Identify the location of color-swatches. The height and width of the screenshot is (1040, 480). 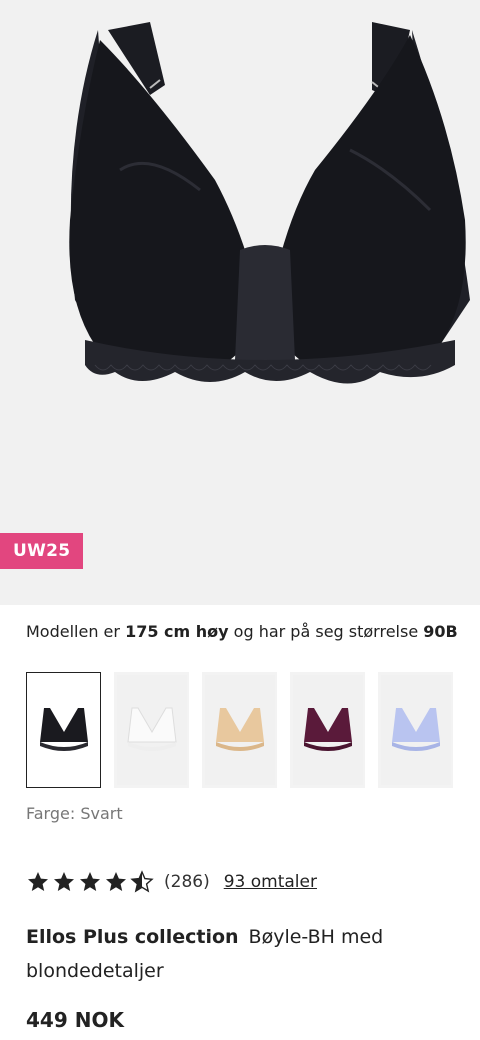
(239, 730).